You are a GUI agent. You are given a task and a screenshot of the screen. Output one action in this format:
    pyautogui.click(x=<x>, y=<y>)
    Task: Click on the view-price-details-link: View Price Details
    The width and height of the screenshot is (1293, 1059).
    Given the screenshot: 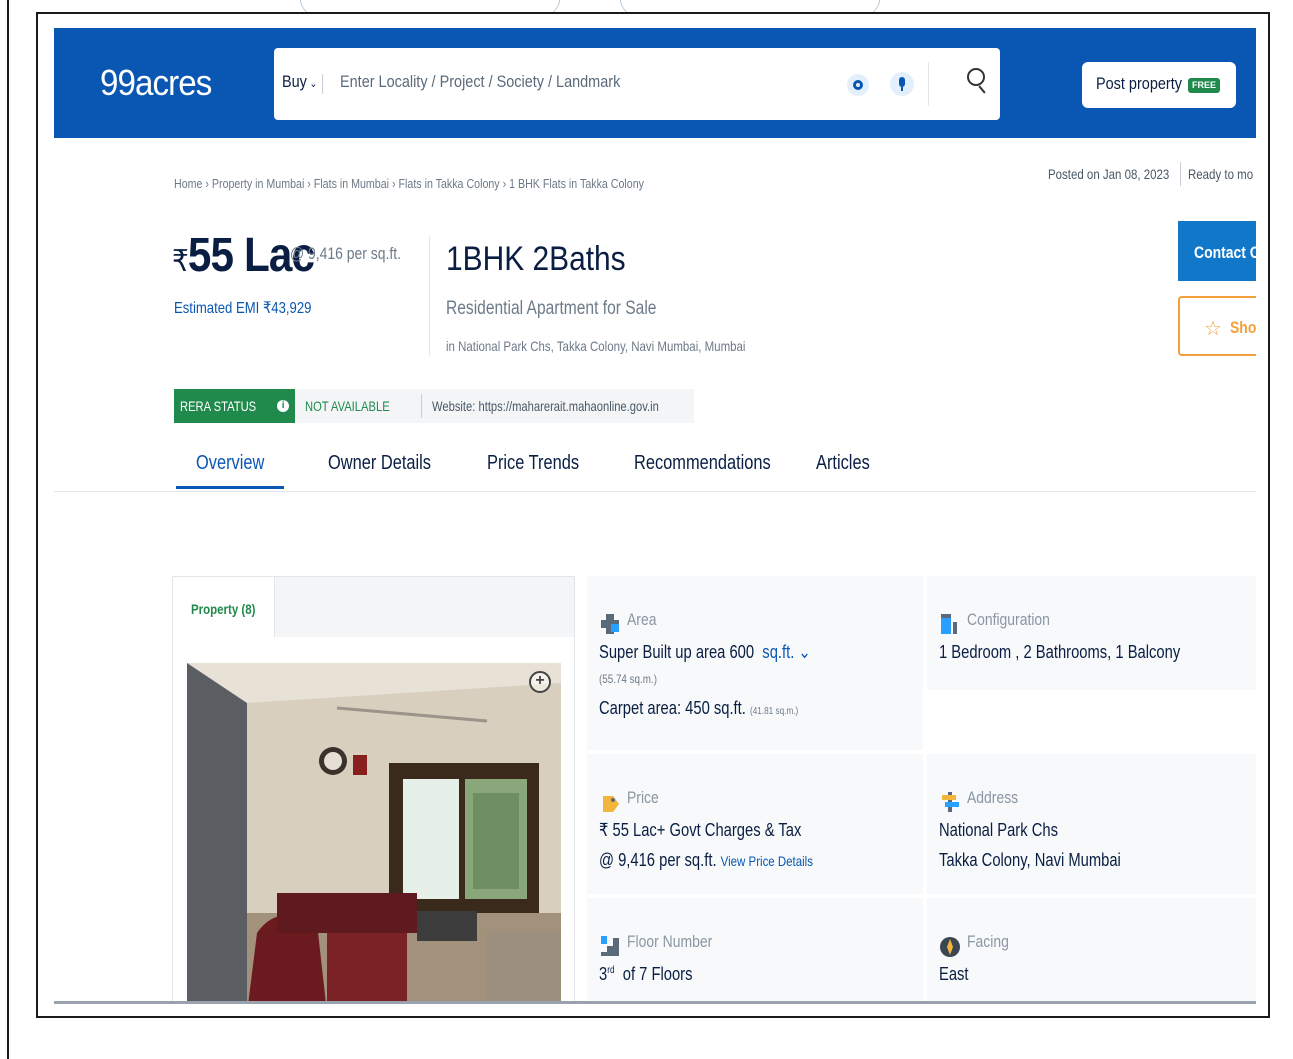 What is the action you would take?
    pyautogui.click(x=767, y=861)
    